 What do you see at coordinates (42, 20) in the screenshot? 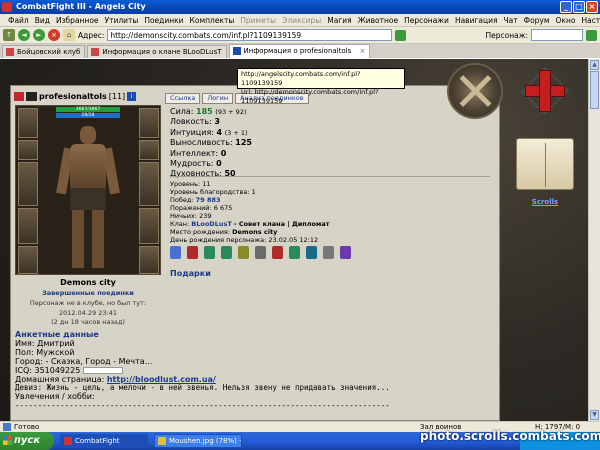
I see `menu-view: Вид` at bounding box center [42, 20].